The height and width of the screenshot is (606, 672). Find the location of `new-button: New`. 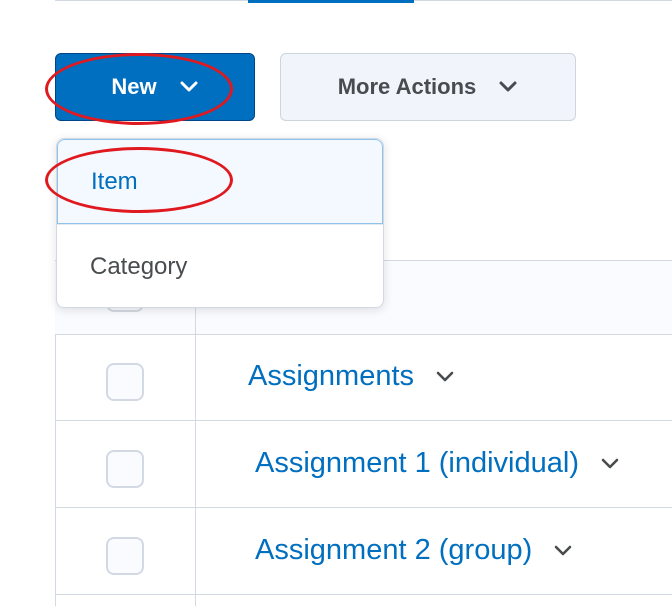

new-button: New is located at coordinates (155, 87).